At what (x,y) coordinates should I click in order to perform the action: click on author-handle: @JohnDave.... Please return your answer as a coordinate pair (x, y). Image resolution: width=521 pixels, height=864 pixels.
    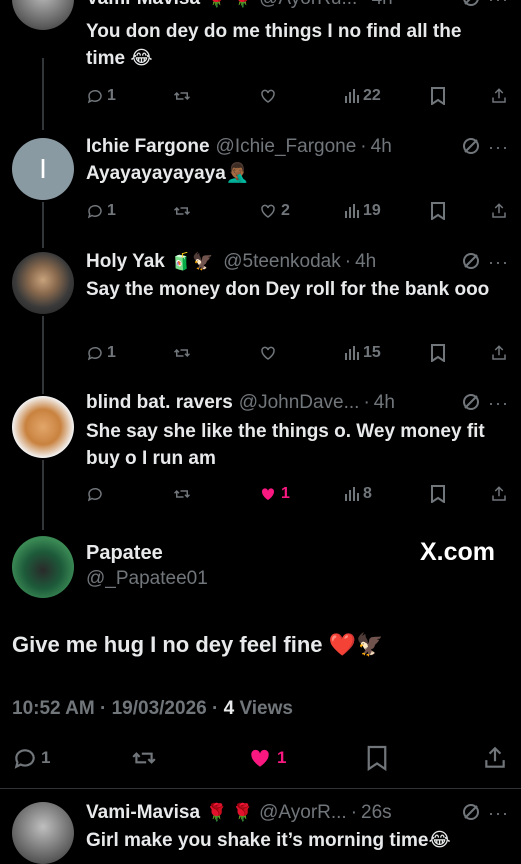
    Looking at the image, I should click on (299, 403).